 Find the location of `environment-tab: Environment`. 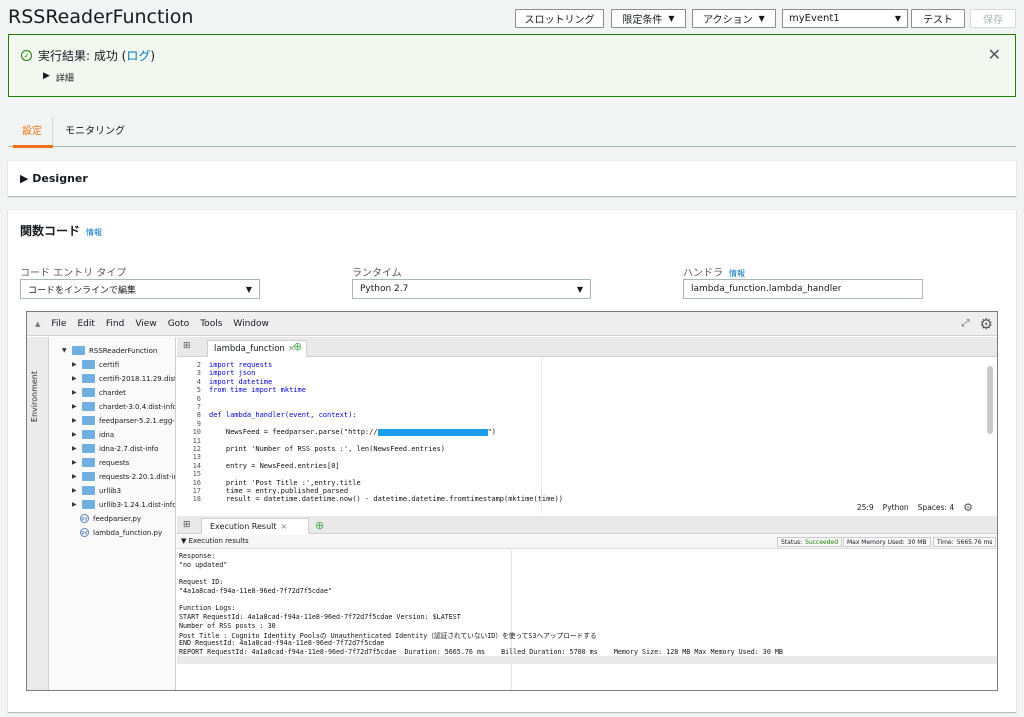

environment-tab: Environment is located at coordinates (38, 513).